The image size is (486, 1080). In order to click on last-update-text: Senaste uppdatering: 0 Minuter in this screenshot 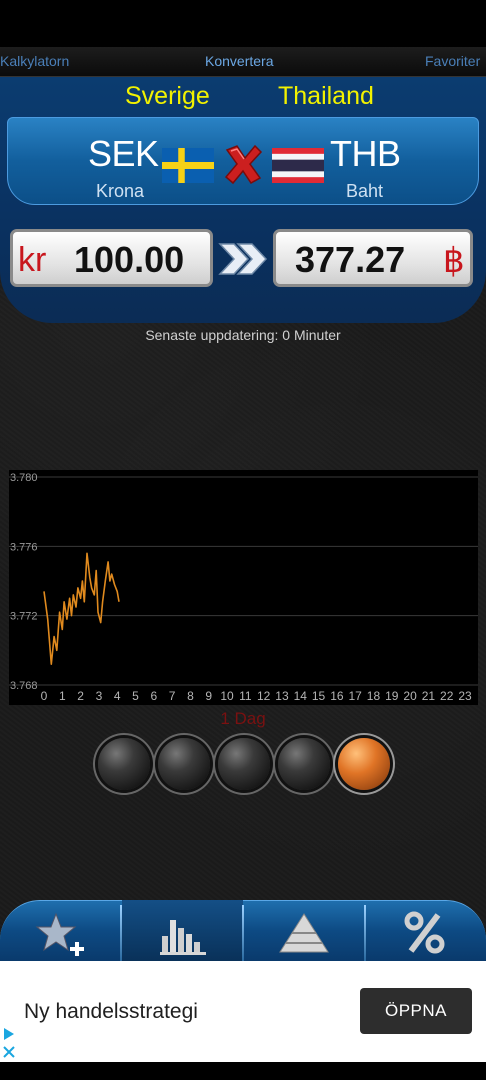, I will do `click(243, 335)`.